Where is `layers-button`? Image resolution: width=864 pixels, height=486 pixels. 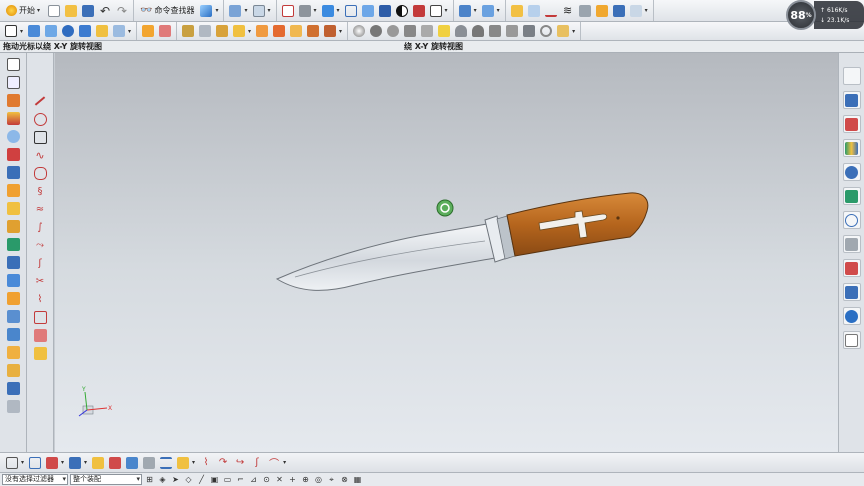 layers-button is located at coordinates (13, 280).